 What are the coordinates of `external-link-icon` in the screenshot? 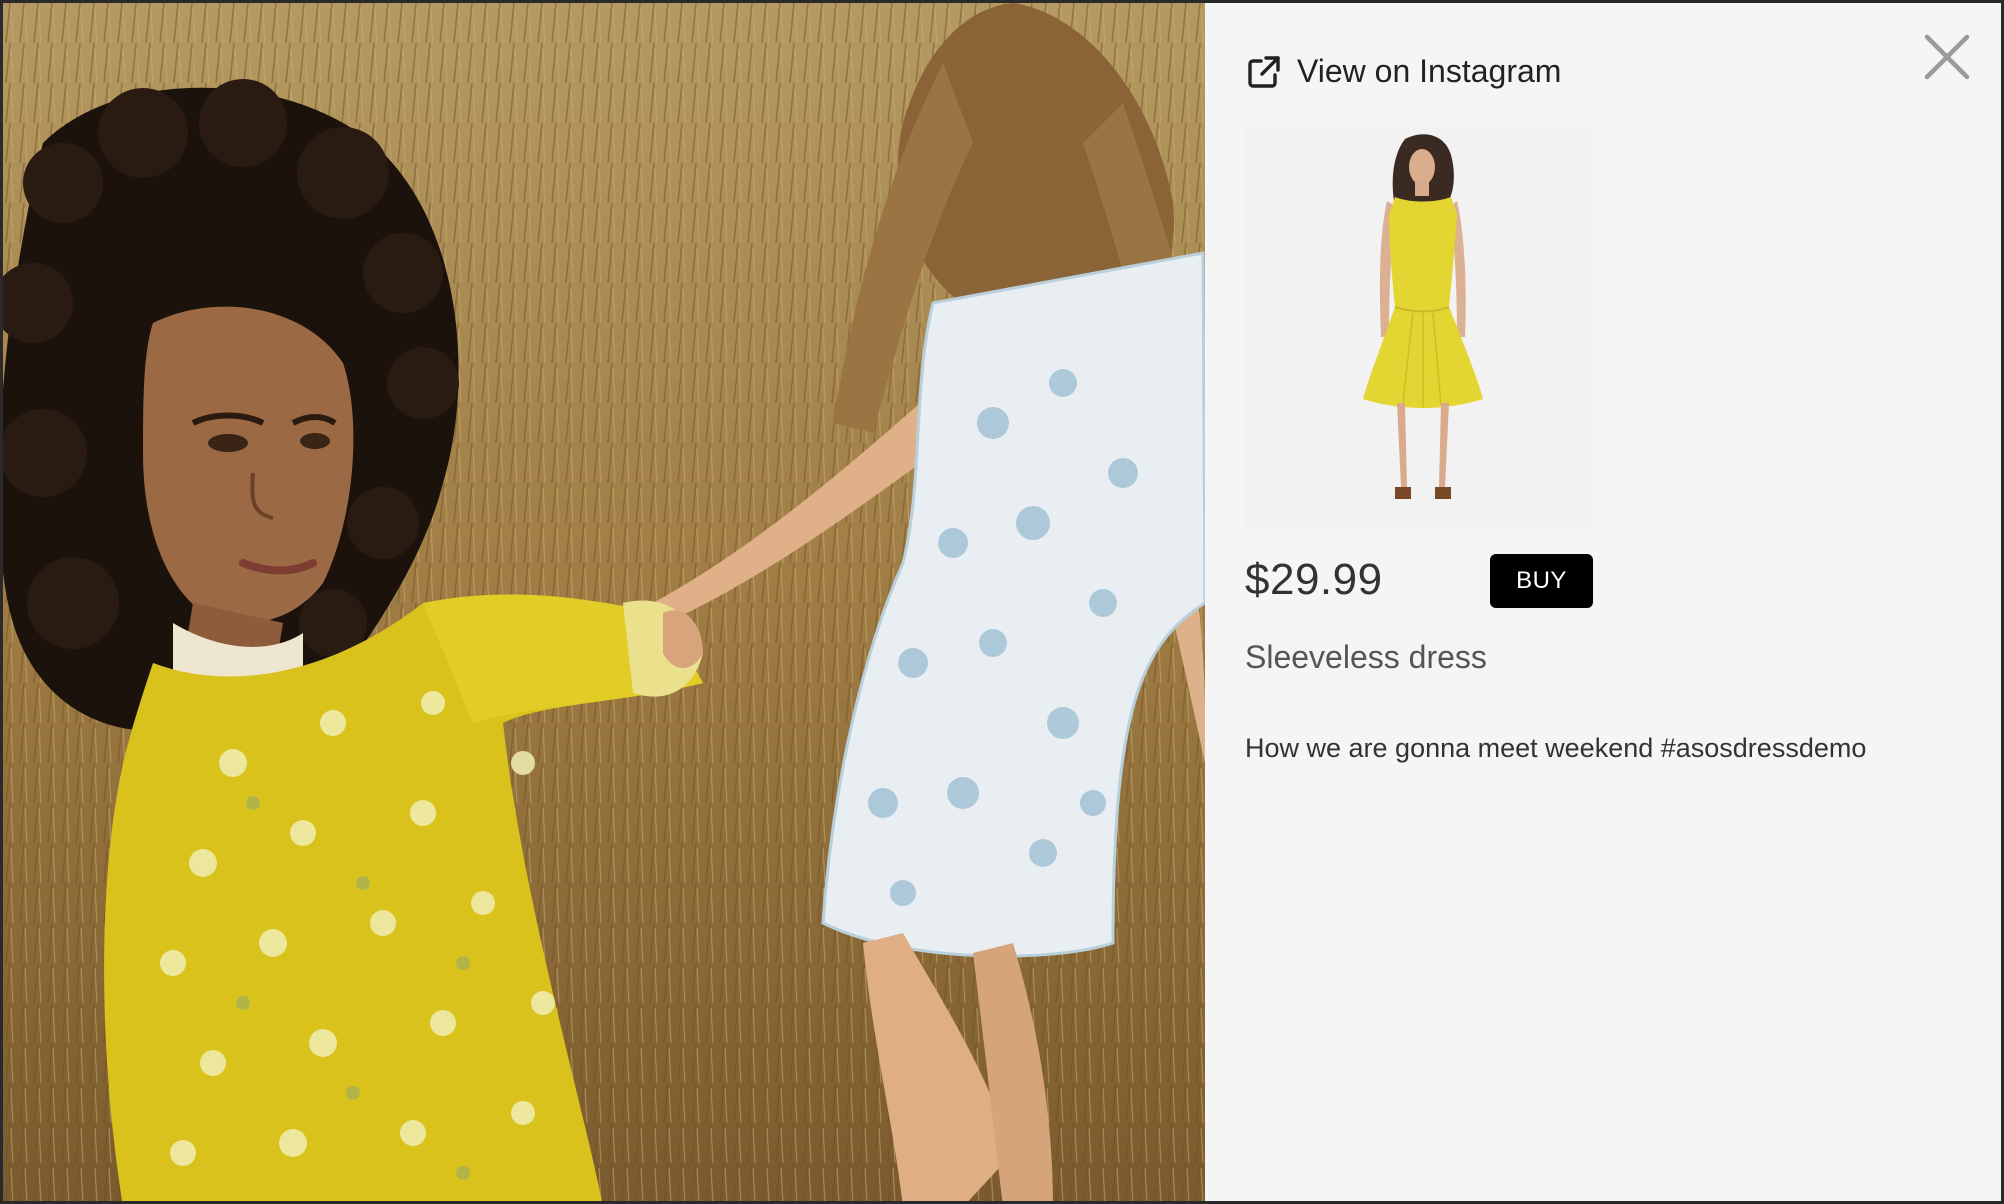 It's located at (1264, 71).